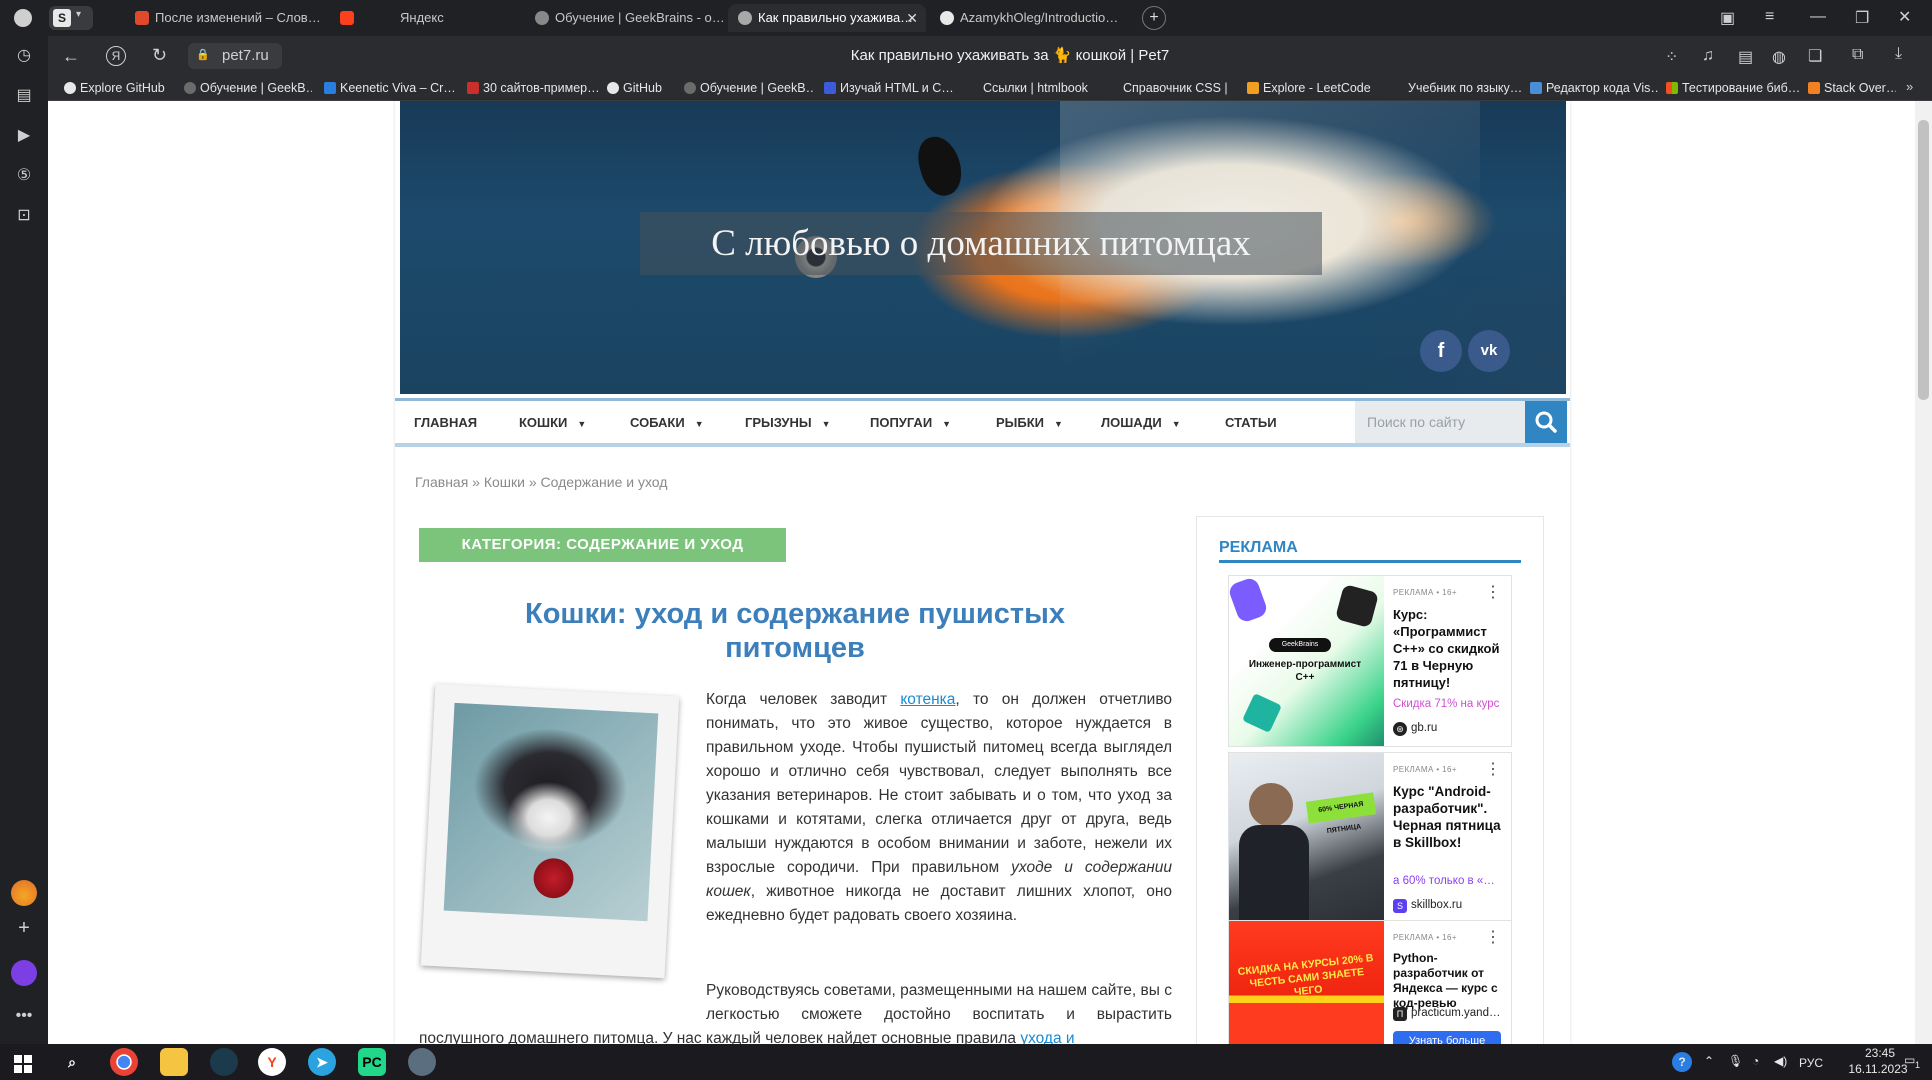 The image size is (1932, 1080). Describe the element at coordinates (1918, 1065) in the screenshot. I see `notifications-count: 1` at that location.